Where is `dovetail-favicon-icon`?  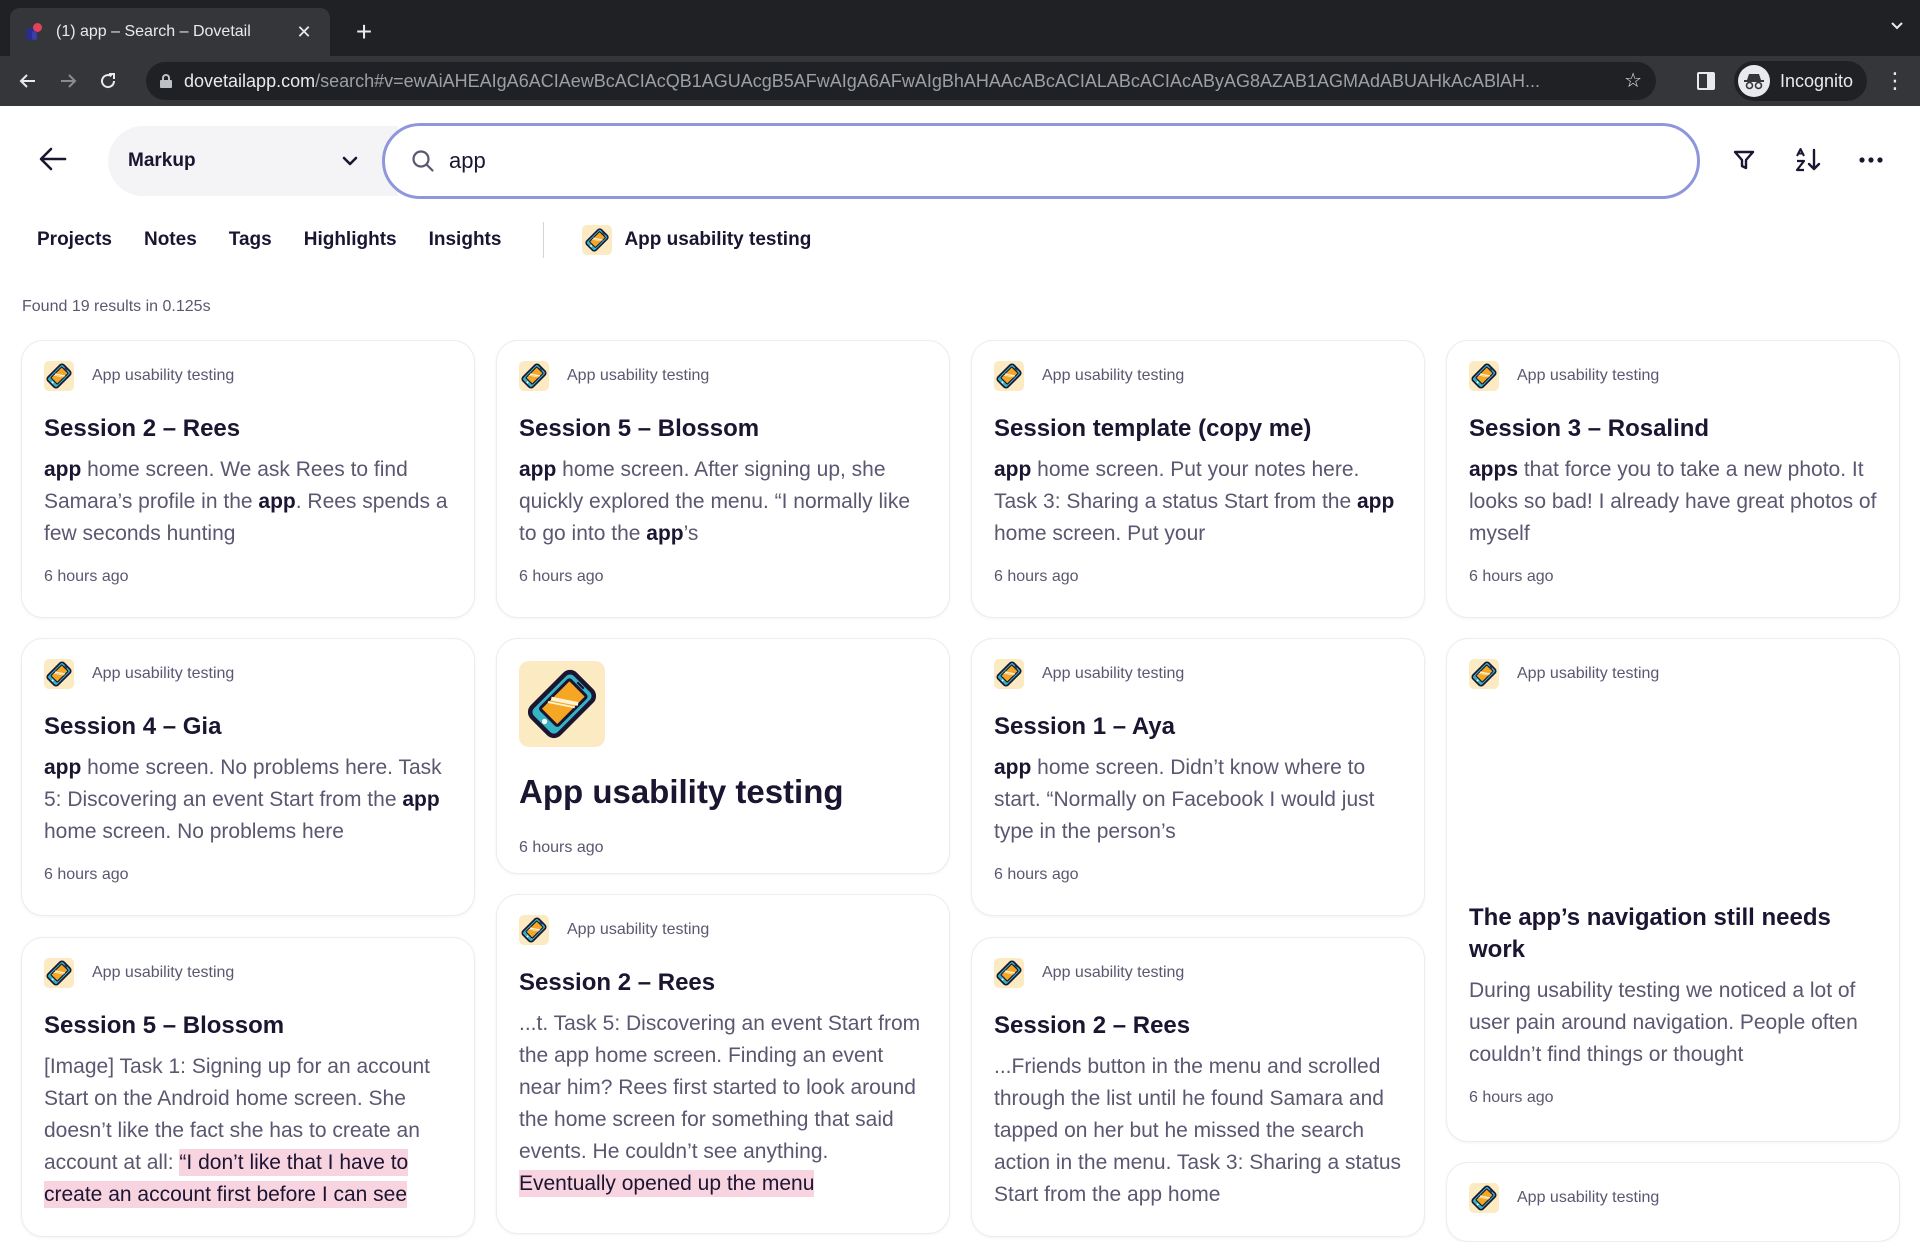
dovetail-favicon-icon is located at coordinates (34, 32).